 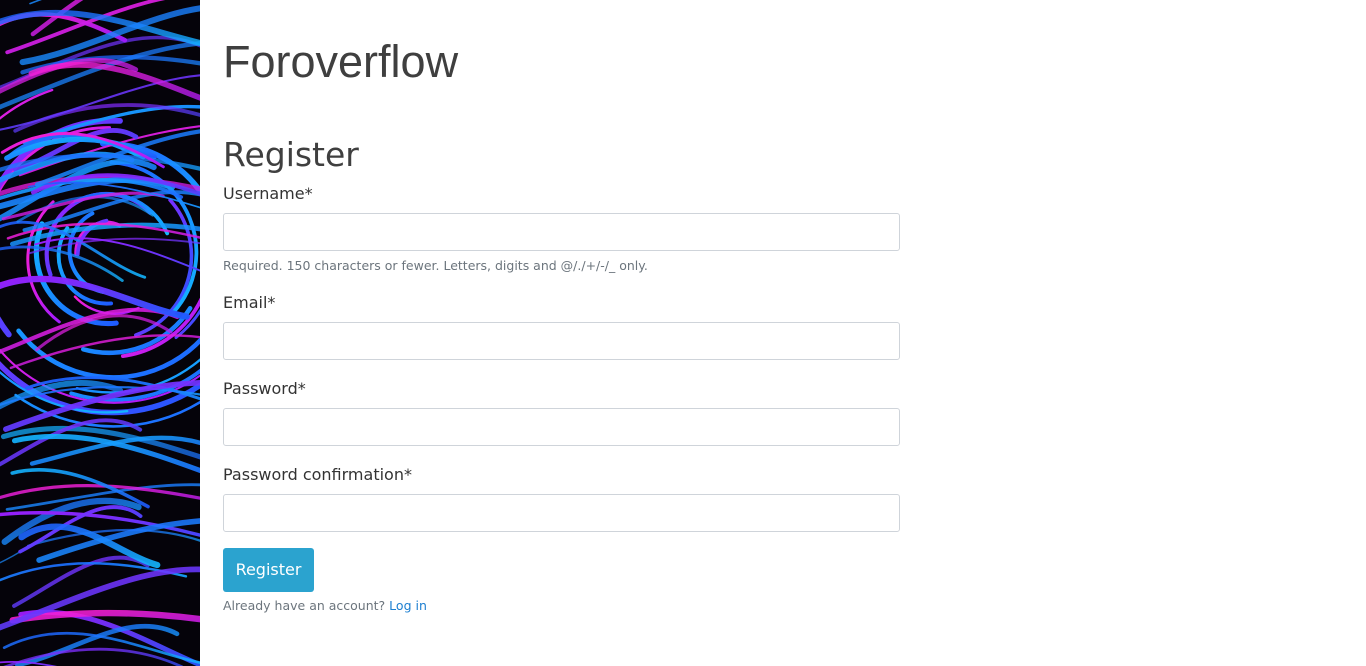 I want to click on login-link: Log in, so click(x=408, y=605).